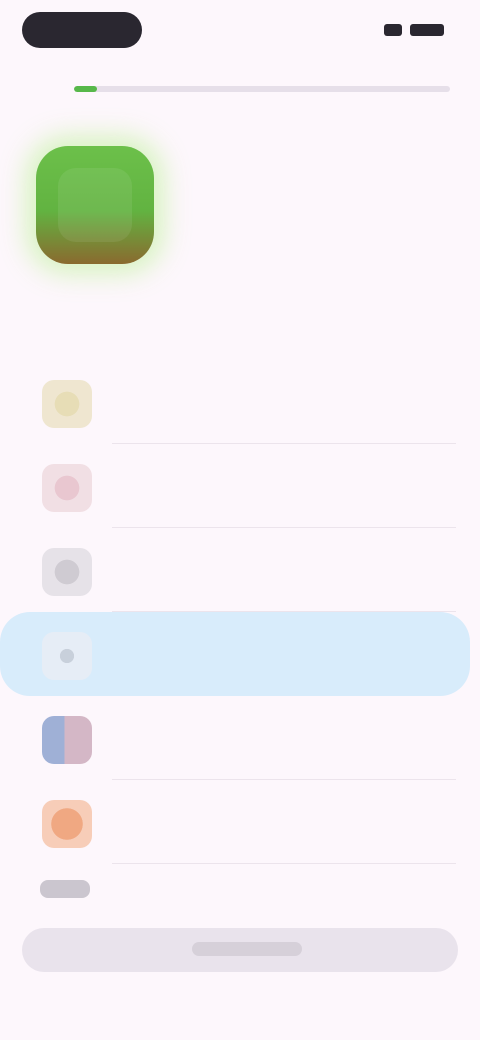 This screenshot has width=480, height=1040. I want to click on partial-list-item, so click(65, 889).